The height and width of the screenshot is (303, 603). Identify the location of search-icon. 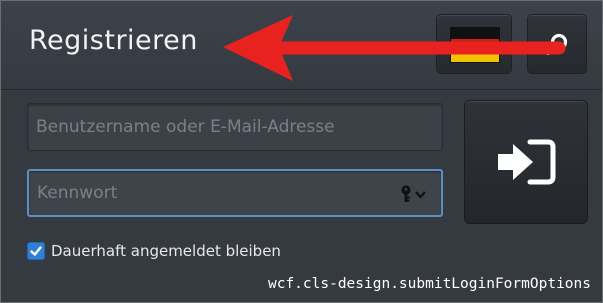
(557, 44).